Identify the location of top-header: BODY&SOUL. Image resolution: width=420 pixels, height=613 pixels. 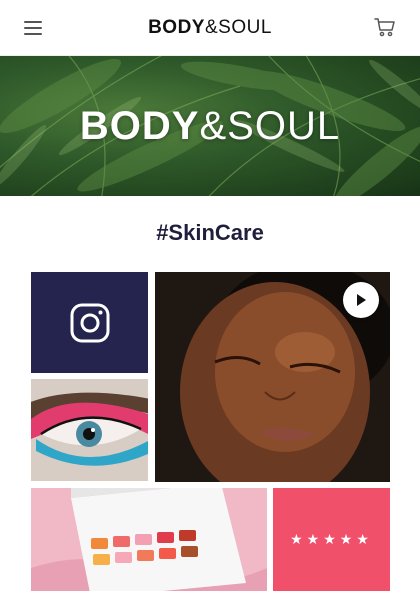
(210, 28).